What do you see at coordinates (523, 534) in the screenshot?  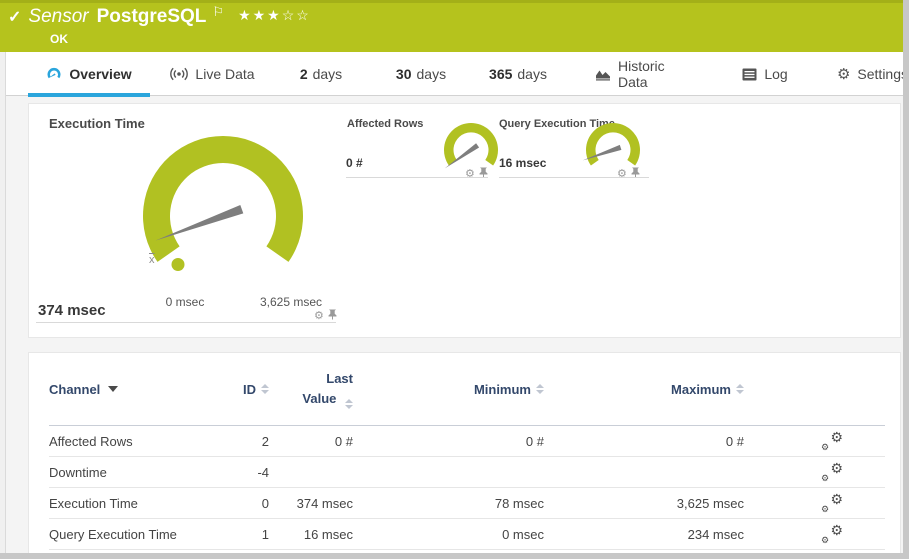 I see `channel-minimum: 0 msec` at bounding box center [523, 534].